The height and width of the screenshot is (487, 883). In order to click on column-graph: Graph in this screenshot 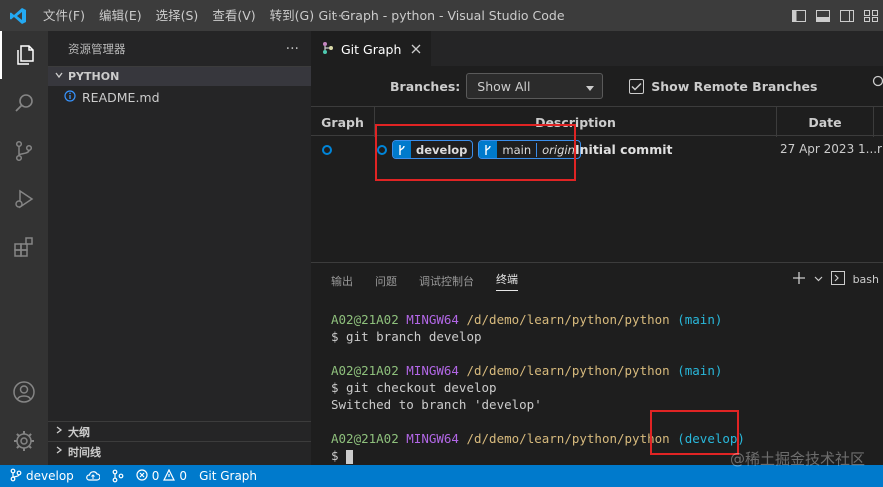, I will do `click(343, 122)`.